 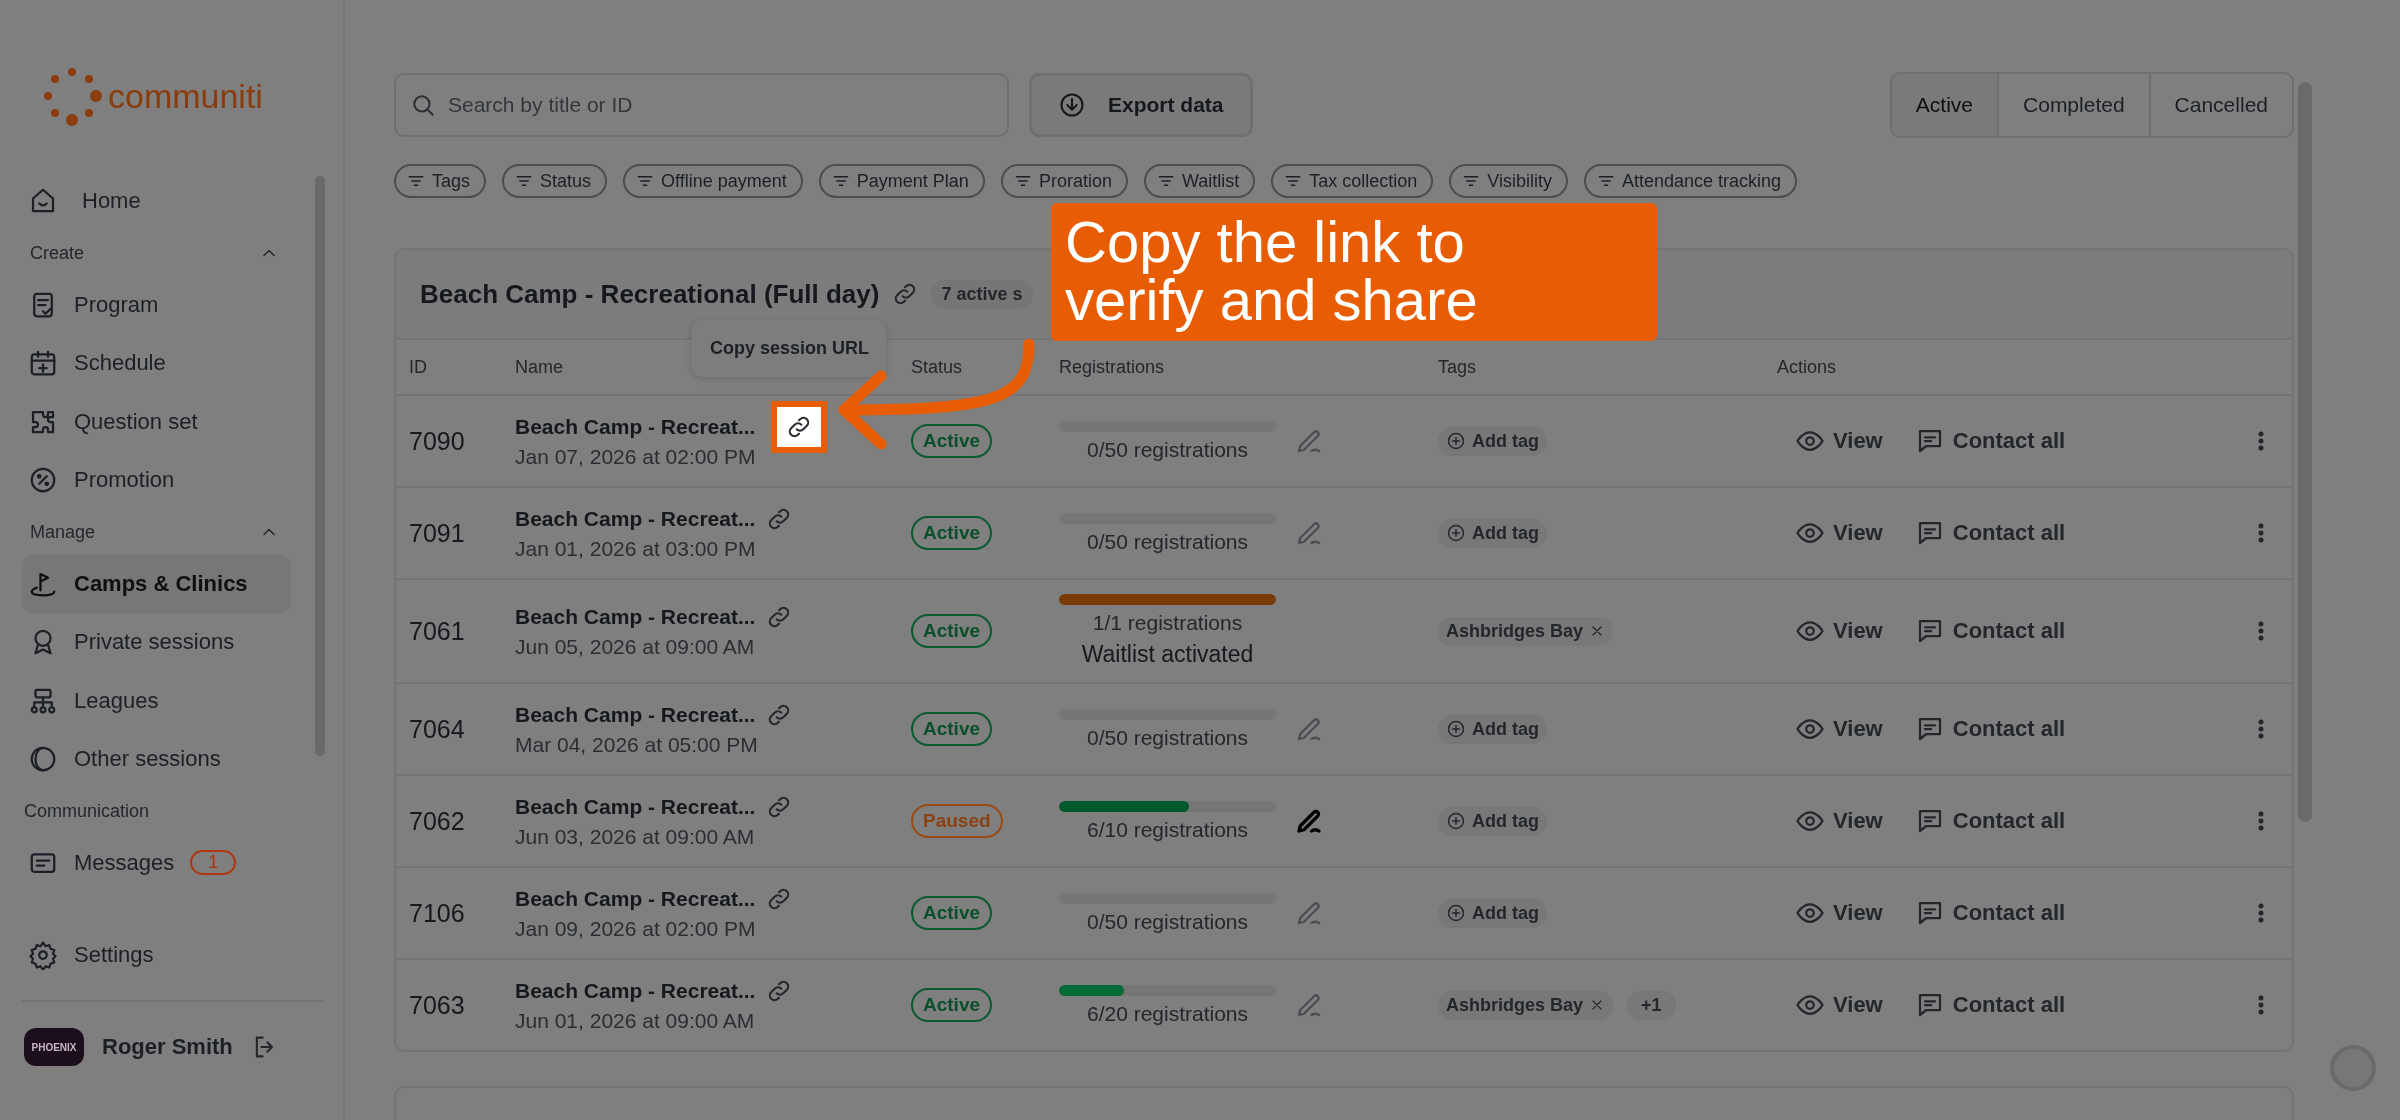 I want to click on unread-badge: 1, so click(x=213, y=863).